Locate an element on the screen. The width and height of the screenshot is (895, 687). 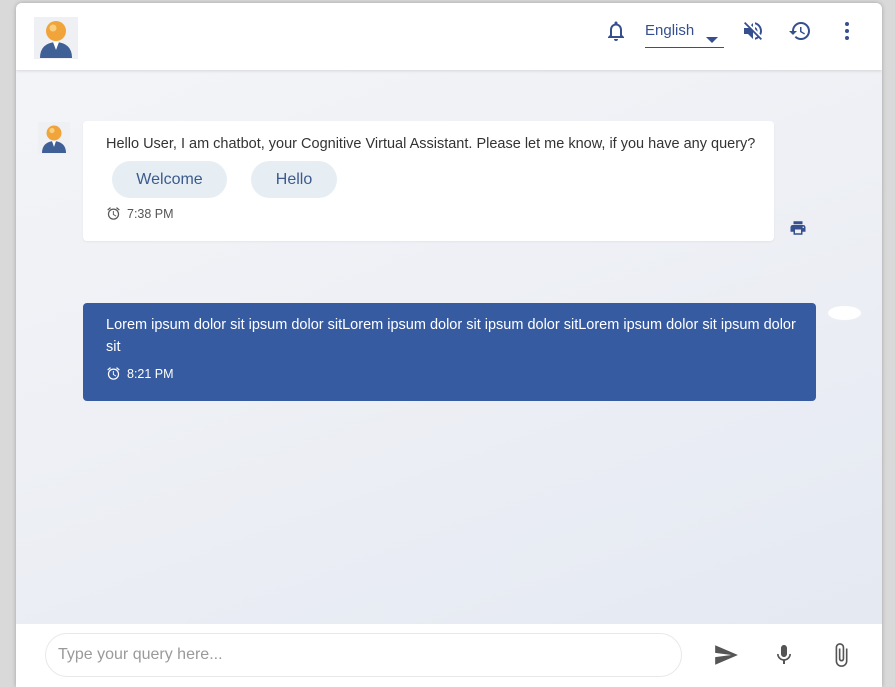
user-avatar-placeholder is located at coordinates (844, 313).